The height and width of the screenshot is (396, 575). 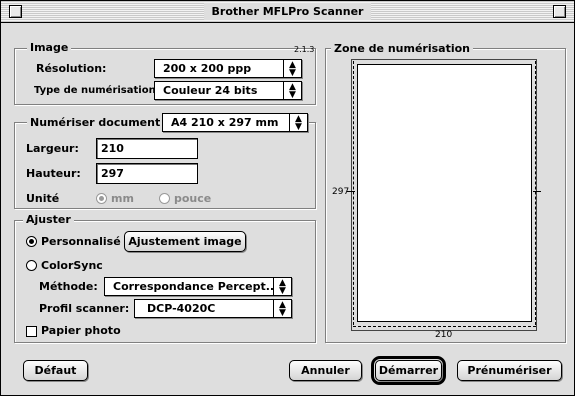 What do you see at coordinates (122, 198) in the screenshot?
I see `unit-mm-label: mm` at bounding box center [122, 198].